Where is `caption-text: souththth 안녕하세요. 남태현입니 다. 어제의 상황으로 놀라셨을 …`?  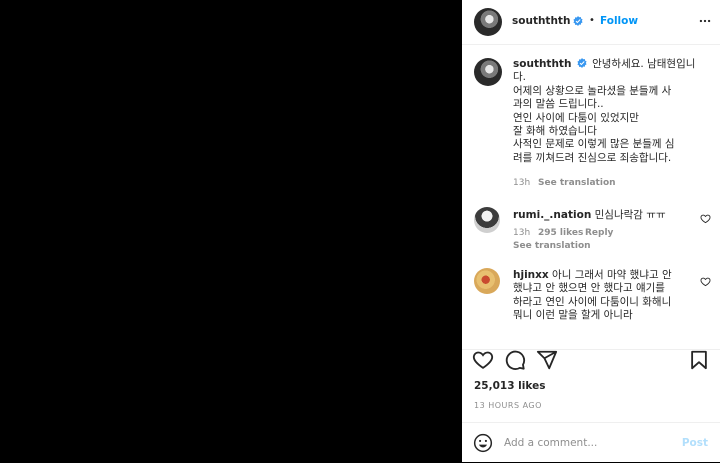
caption-text: souththth 안녕하세요. 남태현입니 다. 어제의 상황으로 놀라셨을 … is located at coordinates (613, 111).